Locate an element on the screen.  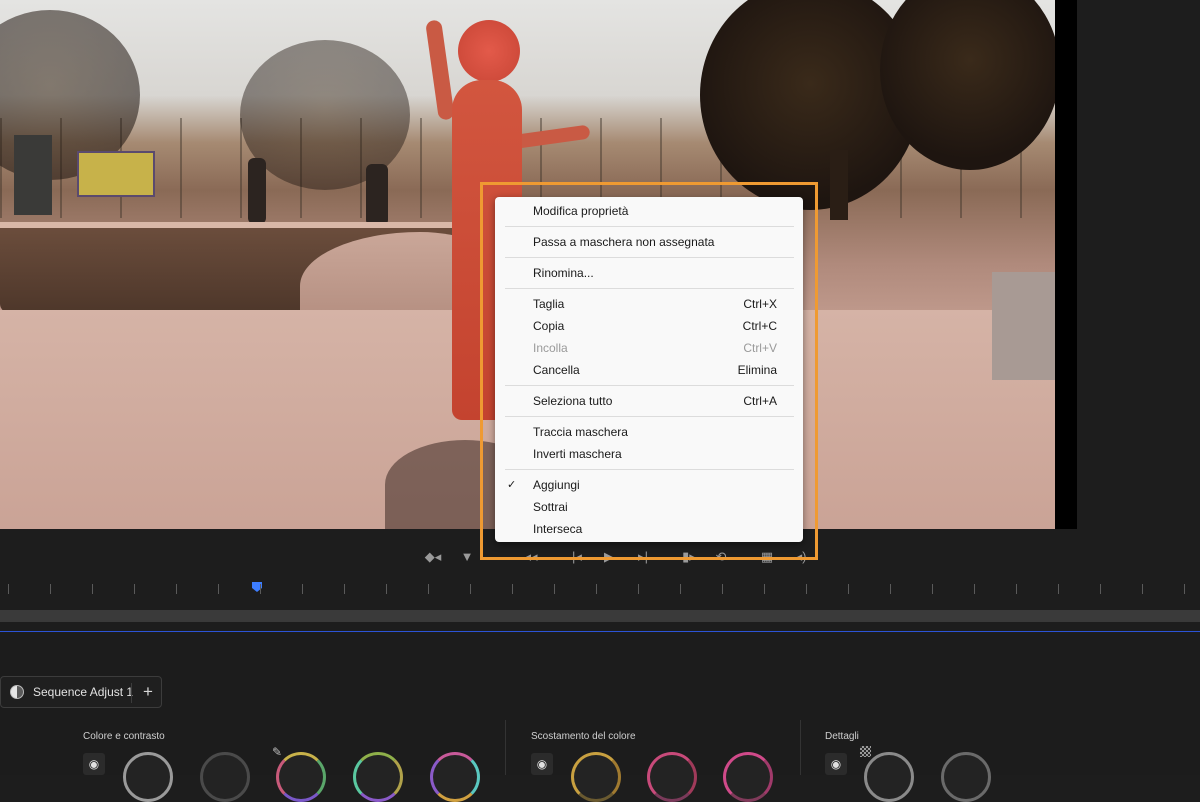
menu-item-label: Traccia maschera is located at coordinates (580, 432).